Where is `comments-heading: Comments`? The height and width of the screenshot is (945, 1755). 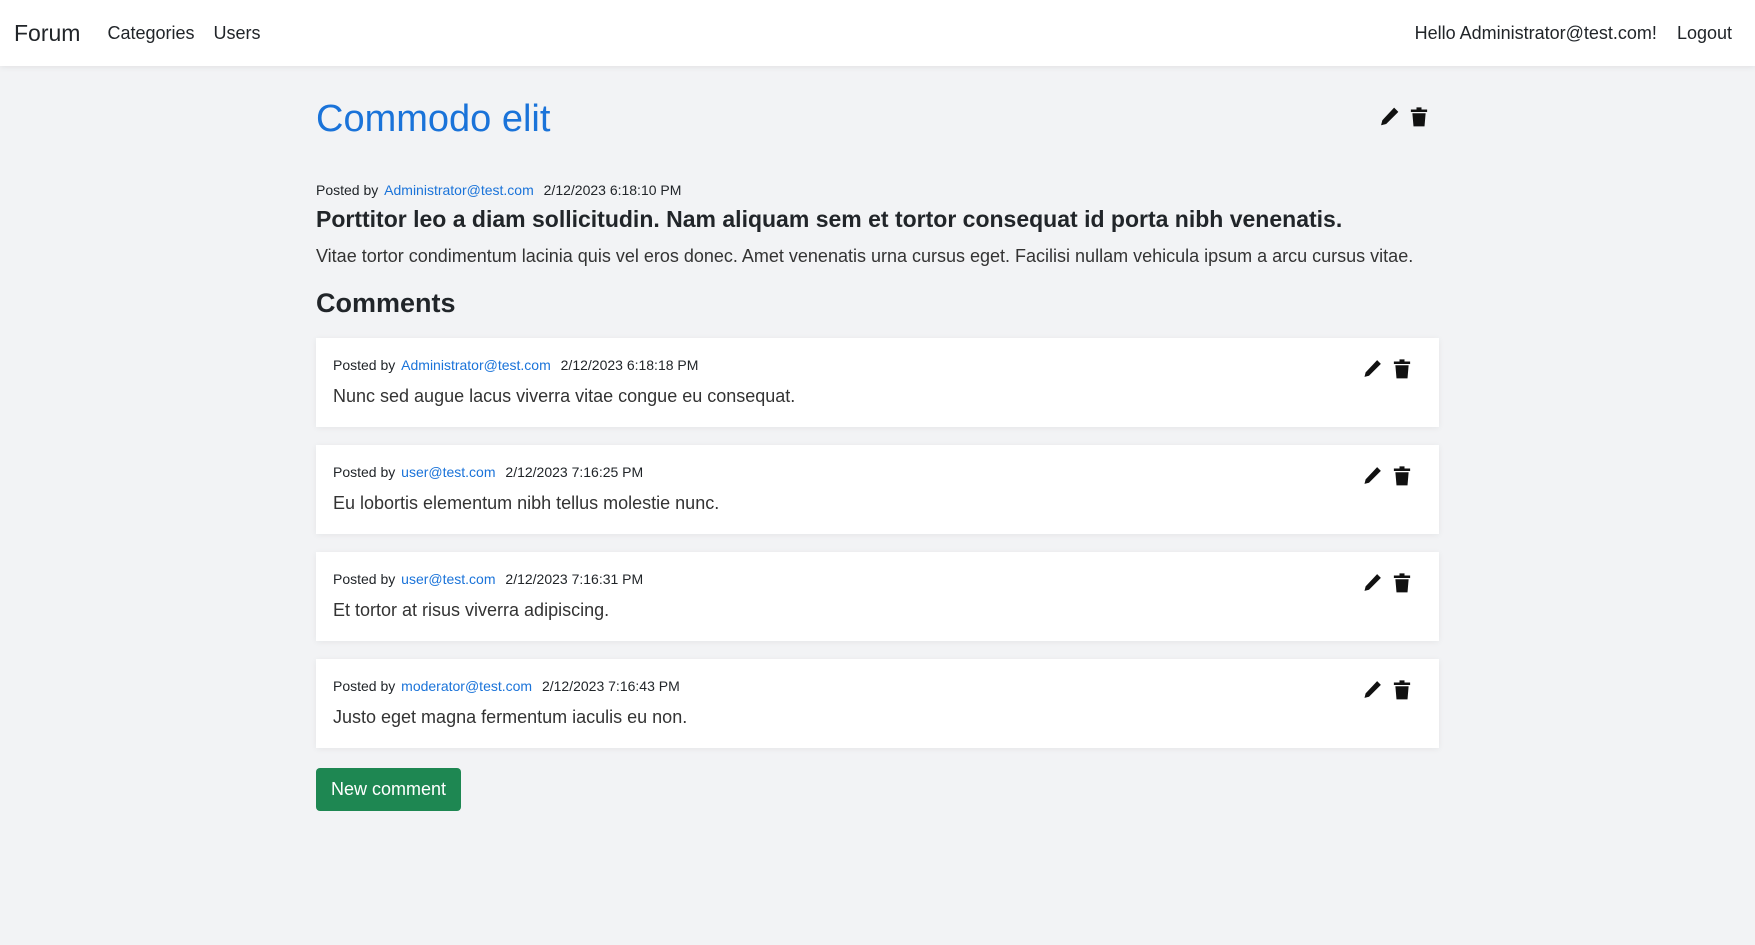
comments-heading: Comments is located at coordinates (386, 303).